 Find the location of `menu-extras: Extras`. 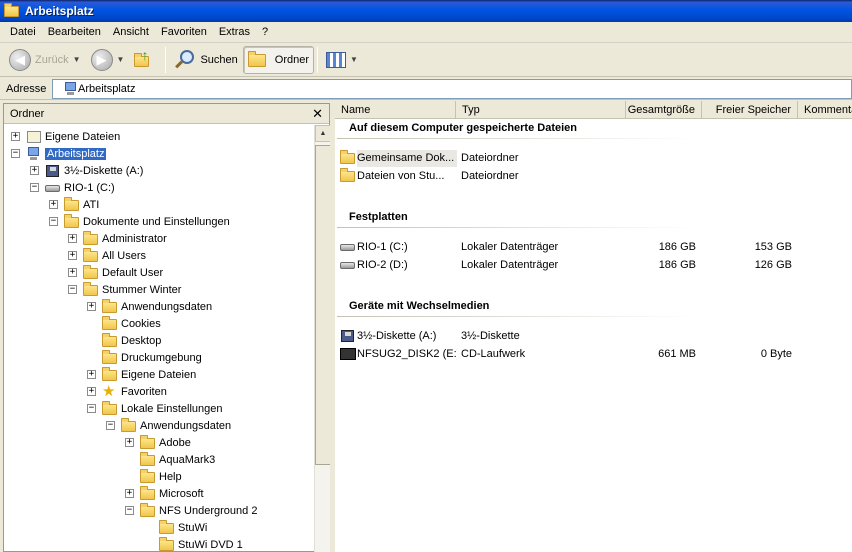

menu-extras: Extras is located at coordinates (234, 32).